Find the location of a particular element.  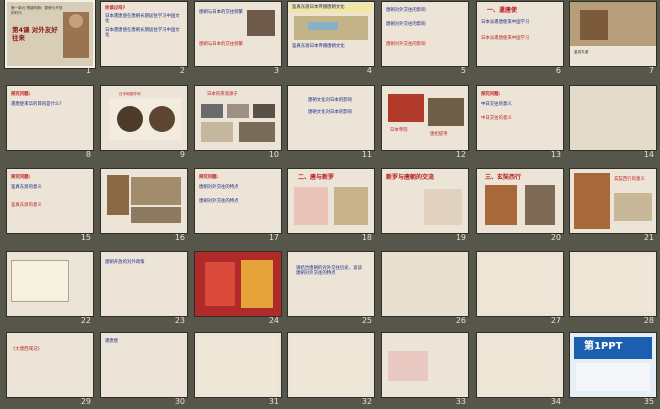

slide-number: 23 is located at coordinates (179, 320).